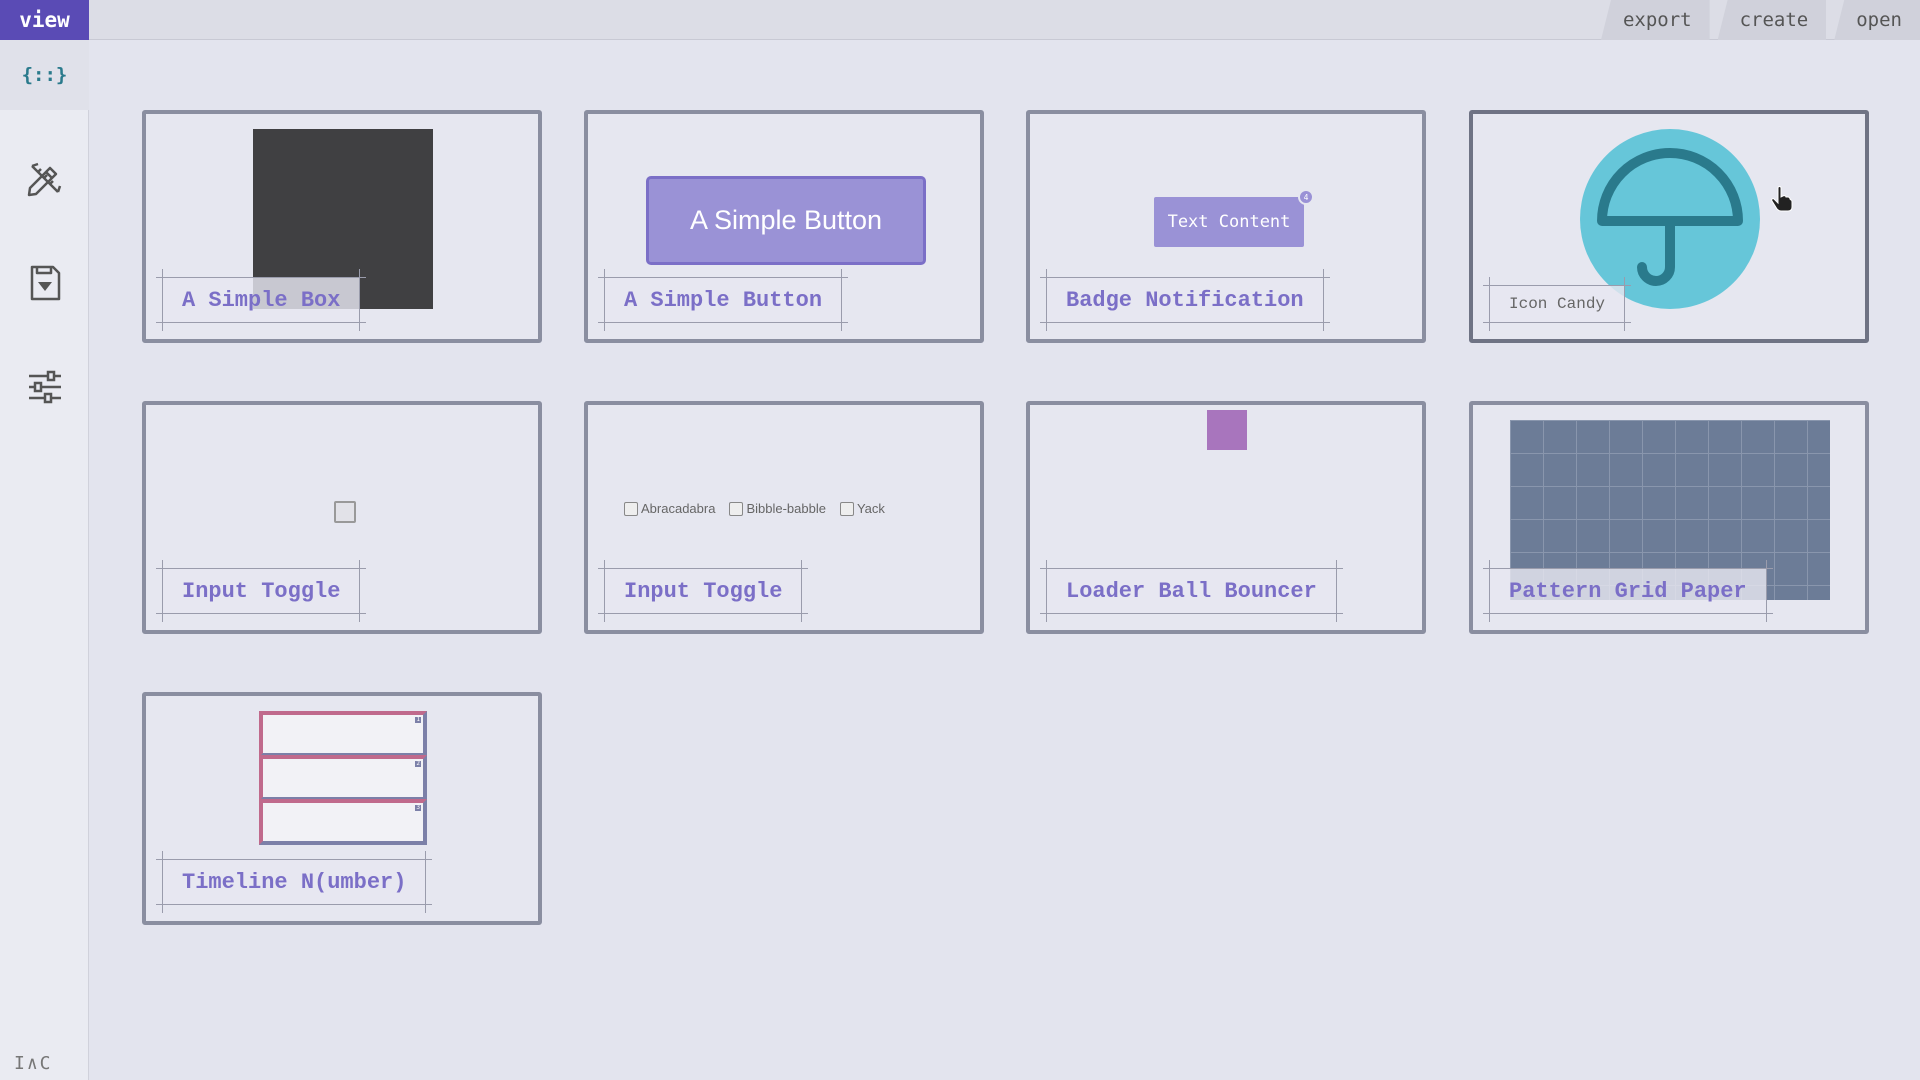 This screenshot has width=1920, height=1080. Describe the element at coordinates (960, 20) in the screenshot. I see `top-bar: view export create open` at that location.